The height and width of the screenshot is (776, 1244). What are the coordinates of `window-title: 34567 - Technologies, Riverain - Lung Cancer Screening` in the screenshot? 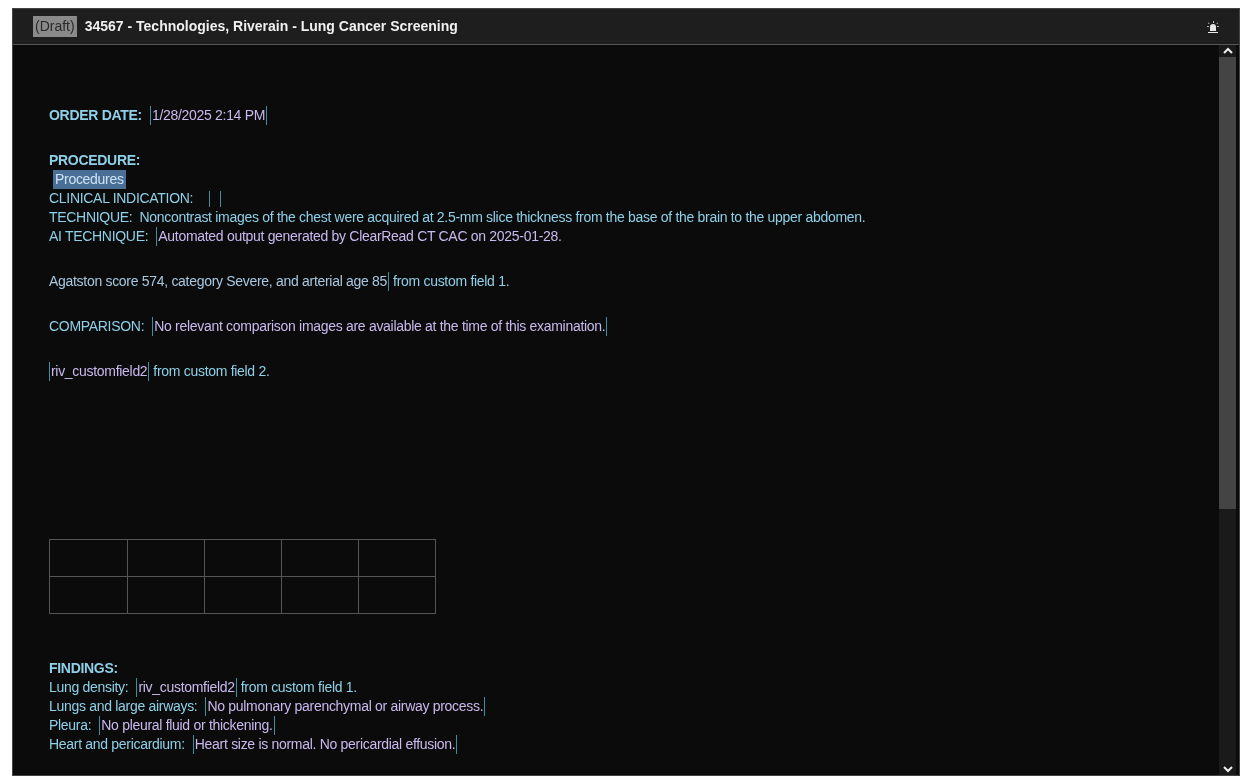 It's located at (271, 26).